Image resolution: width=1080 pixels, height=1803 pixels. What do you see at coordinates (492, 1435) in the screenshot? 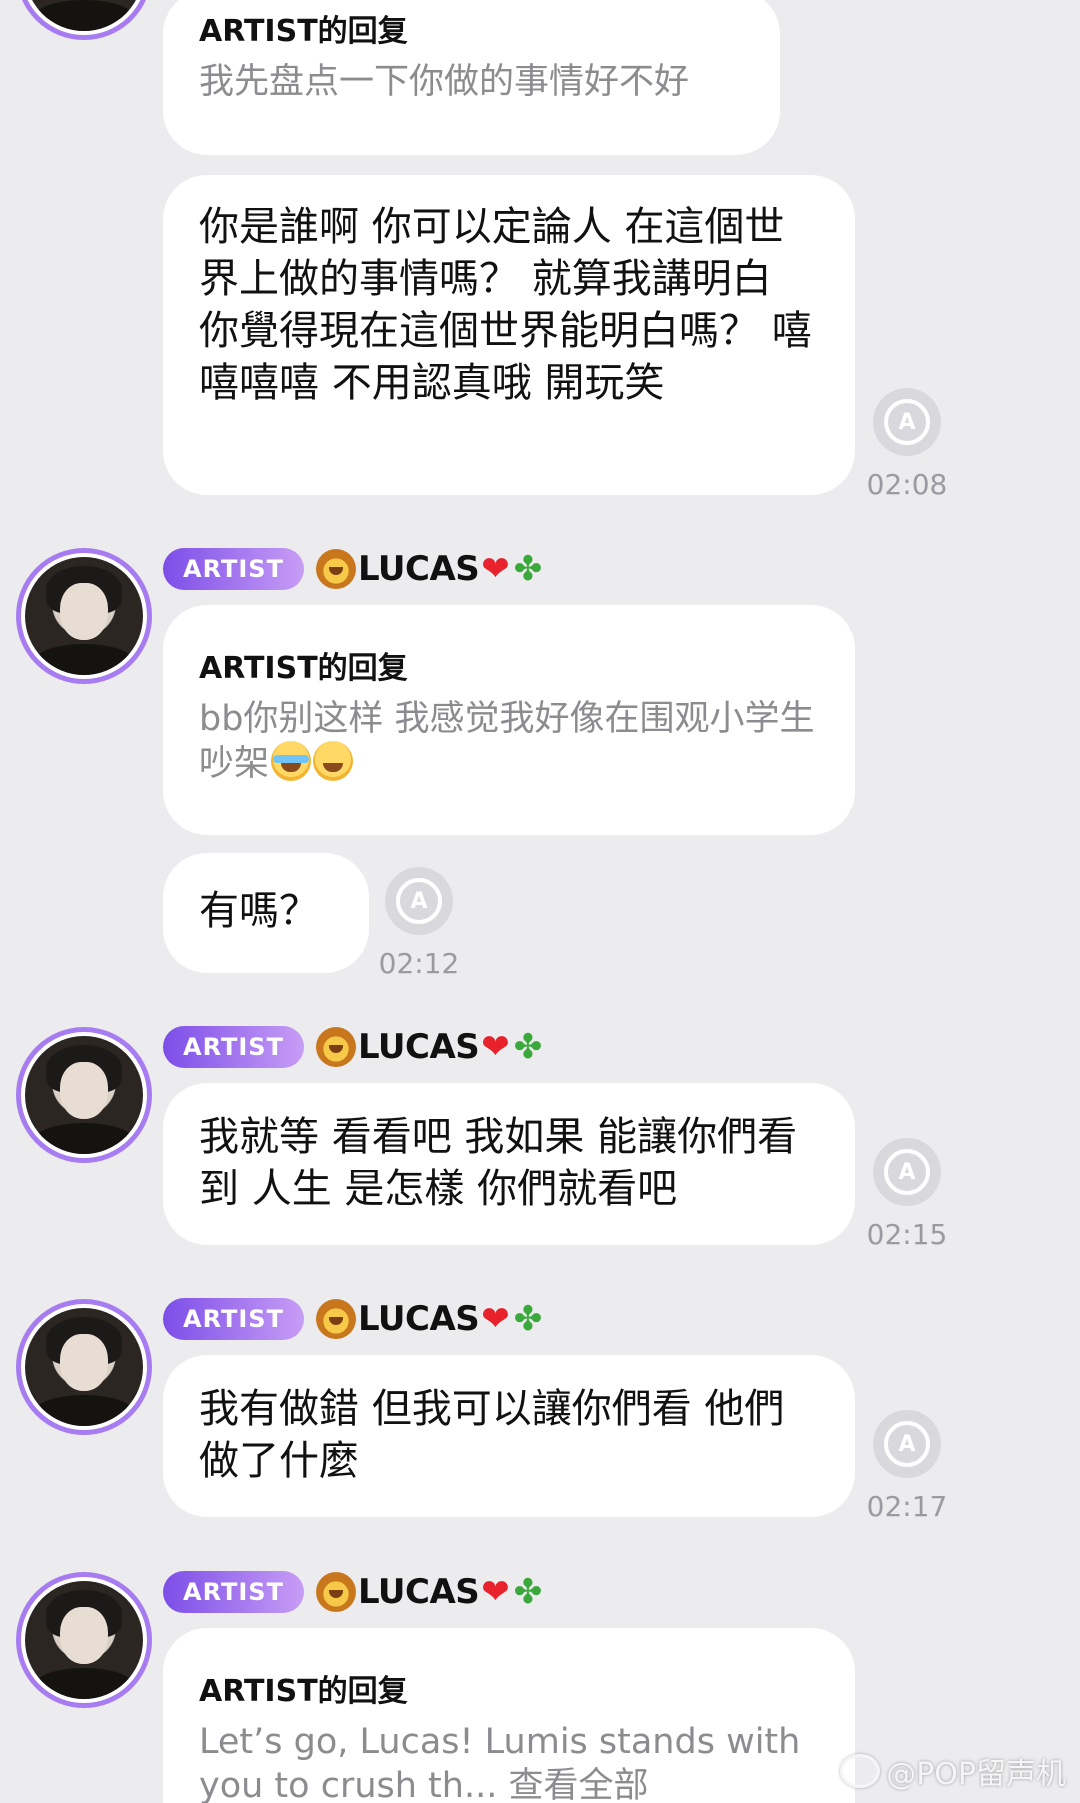
I see `message-text: 我有做錯 但我可以讓你們看 他們做了什麼` at bounding box center [492, 1435].